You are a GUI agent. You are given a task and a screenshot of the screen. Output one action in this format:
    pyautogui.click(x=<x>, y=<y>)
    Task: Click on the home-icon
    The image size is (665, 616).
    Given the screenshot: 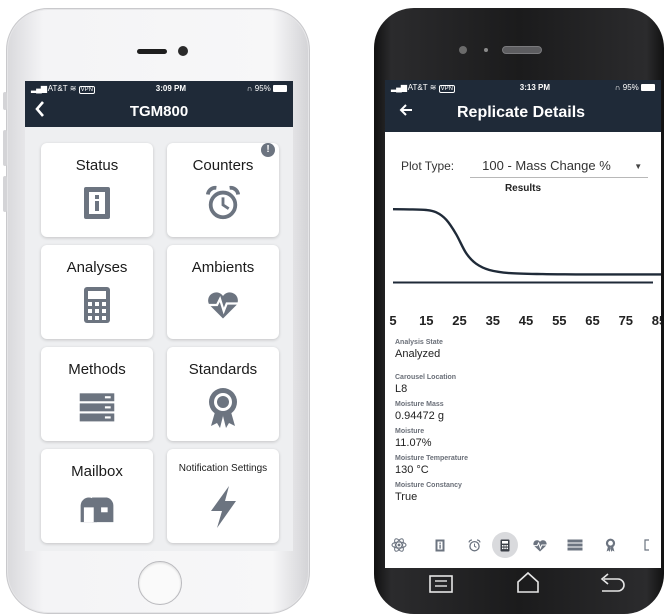 What is the action you would take?
    pyautogui.click(x=528, y=582)
    